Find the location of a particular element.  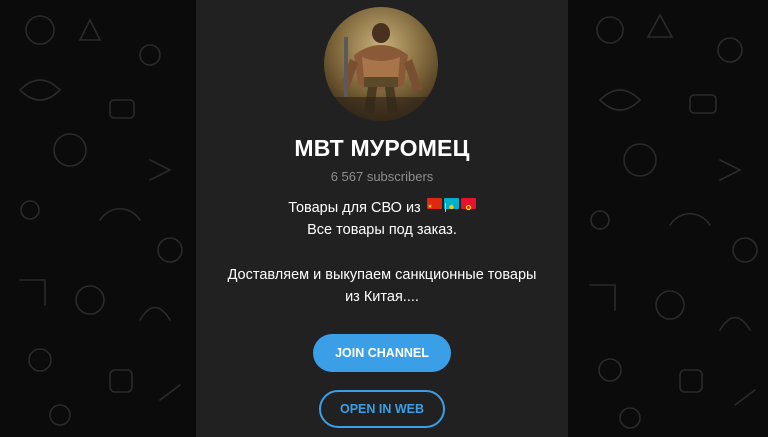

description-line-1: Товары для СВО из is located at coordinates (354, 208).